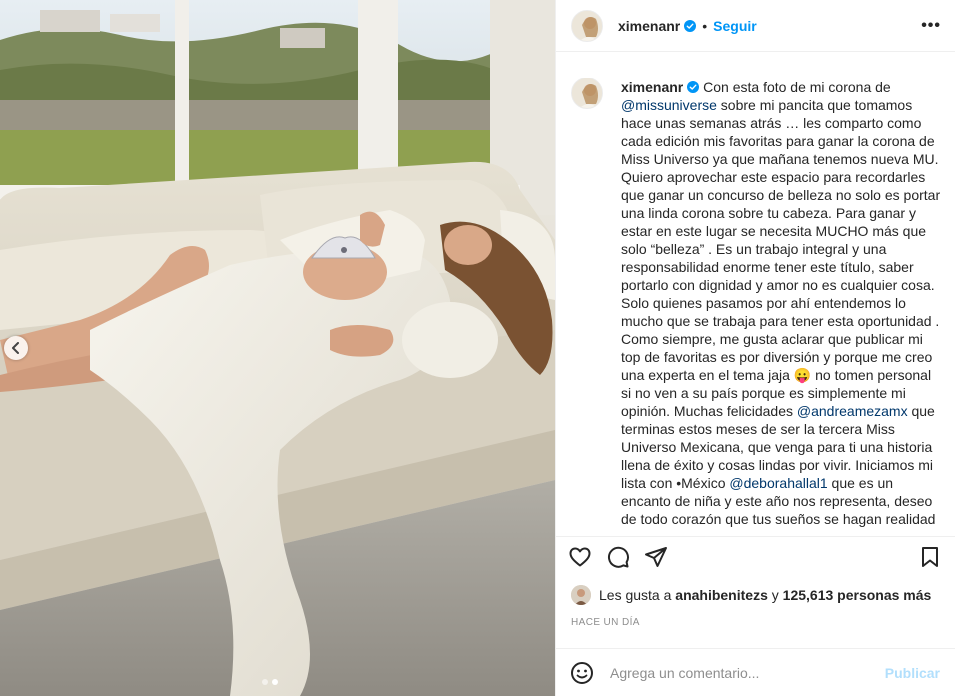 The width and height of the screenshot is (955, 696). I want to click on caption-username: ximenanr, so click(652, 87).